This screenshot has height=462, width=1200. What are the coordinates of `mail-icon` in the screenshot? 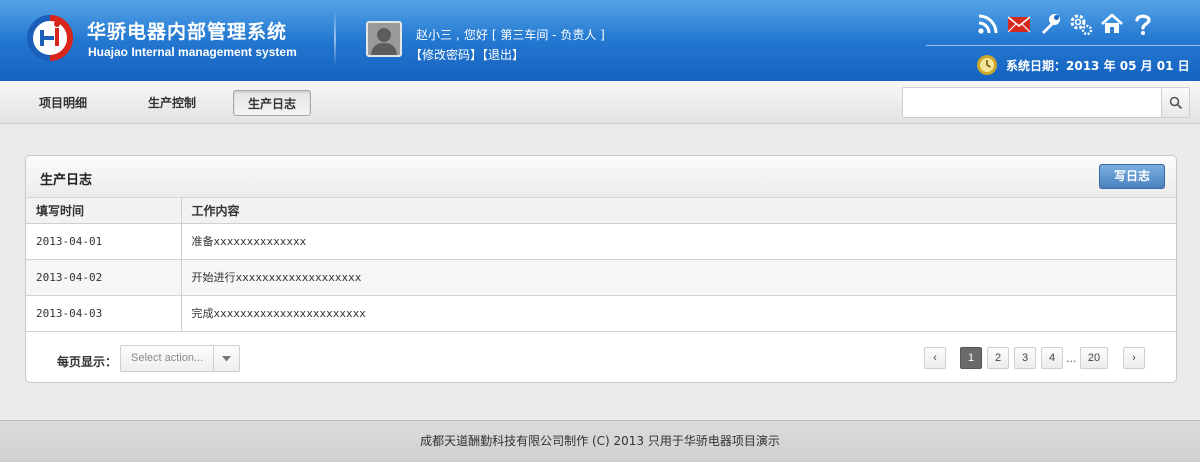 It's located at (1018, 24).